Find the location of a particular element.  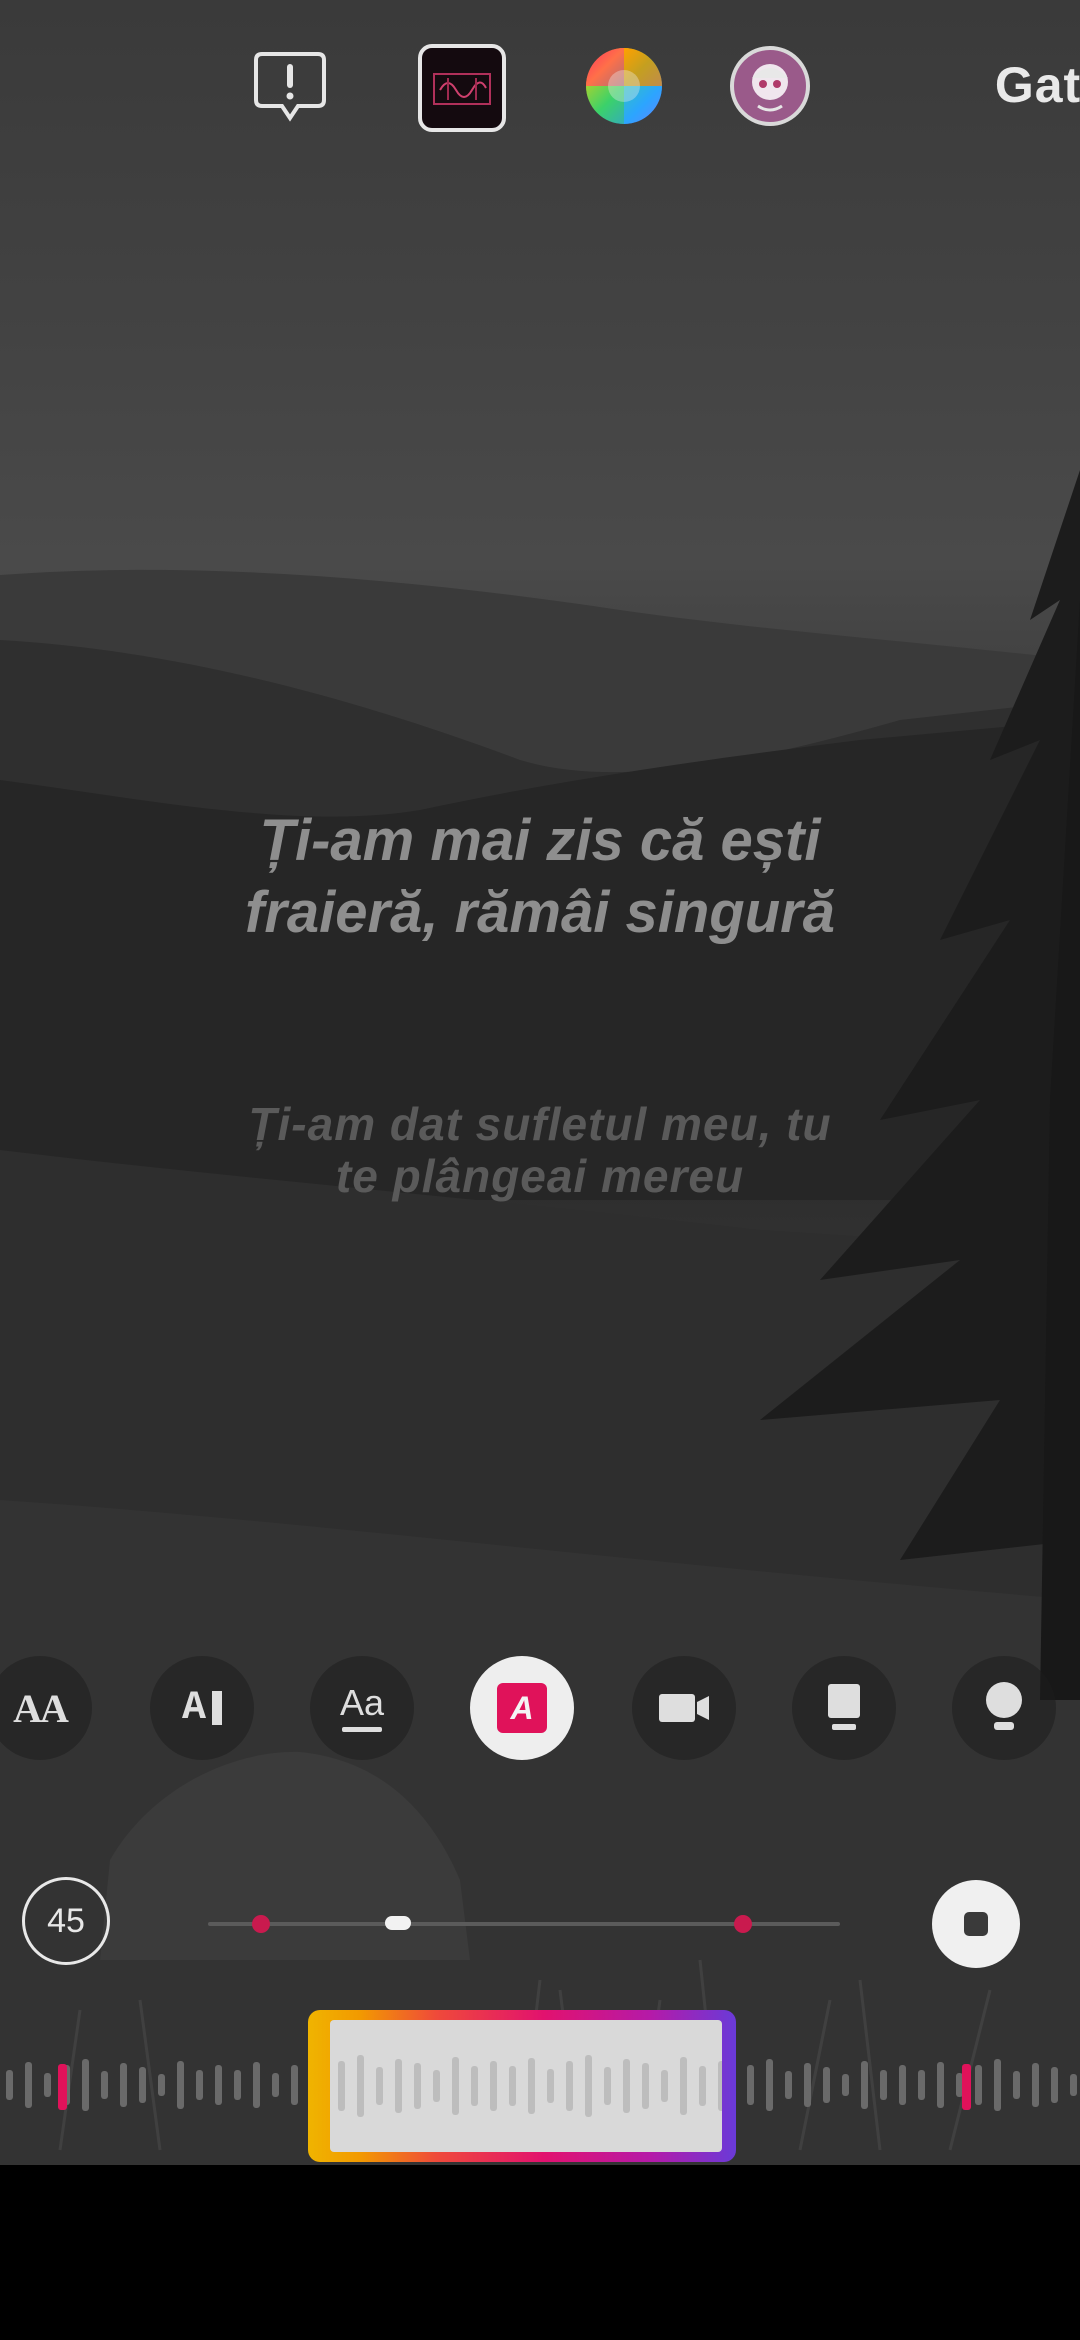

underline-style-label: Aa is located at coordinates (362, 1702).